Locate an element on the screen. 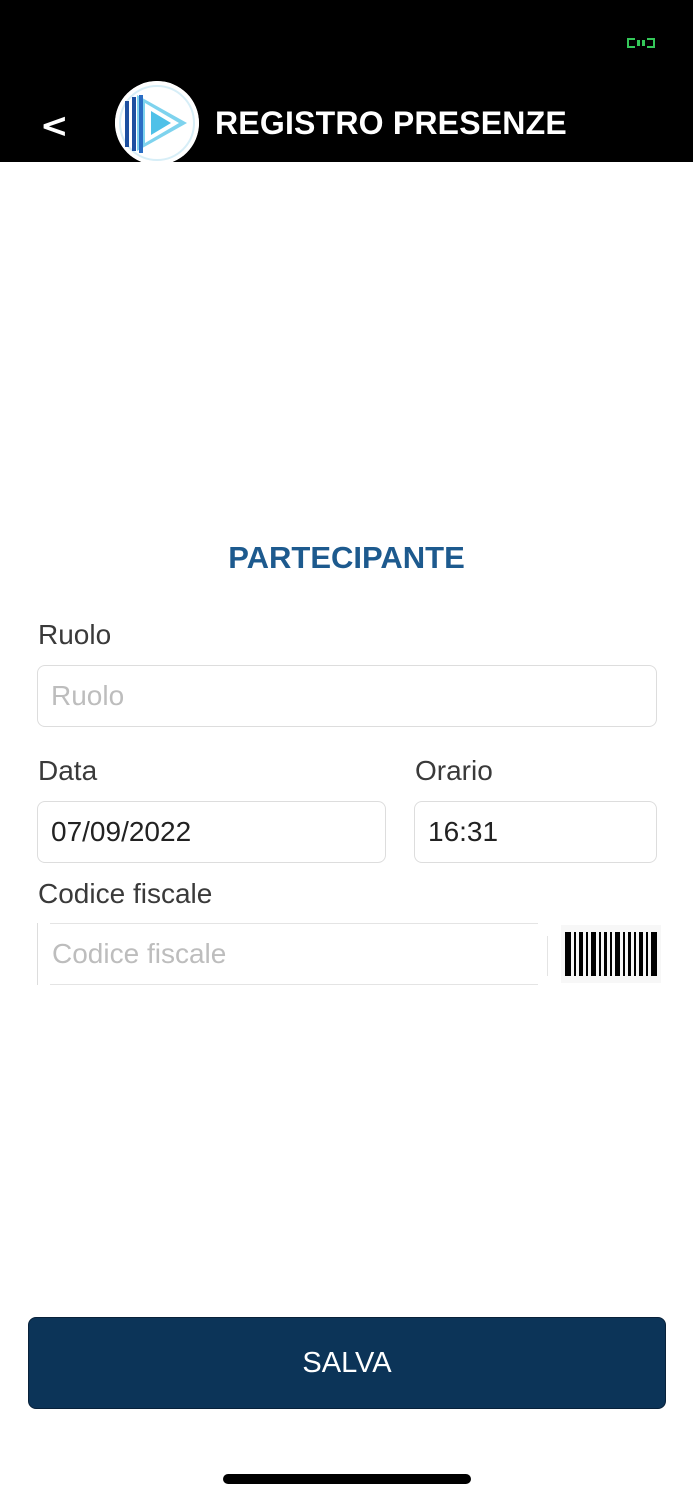 The height and width of the screenshot is (1500, 693). back-button: < is located at coordinates (60, 126).